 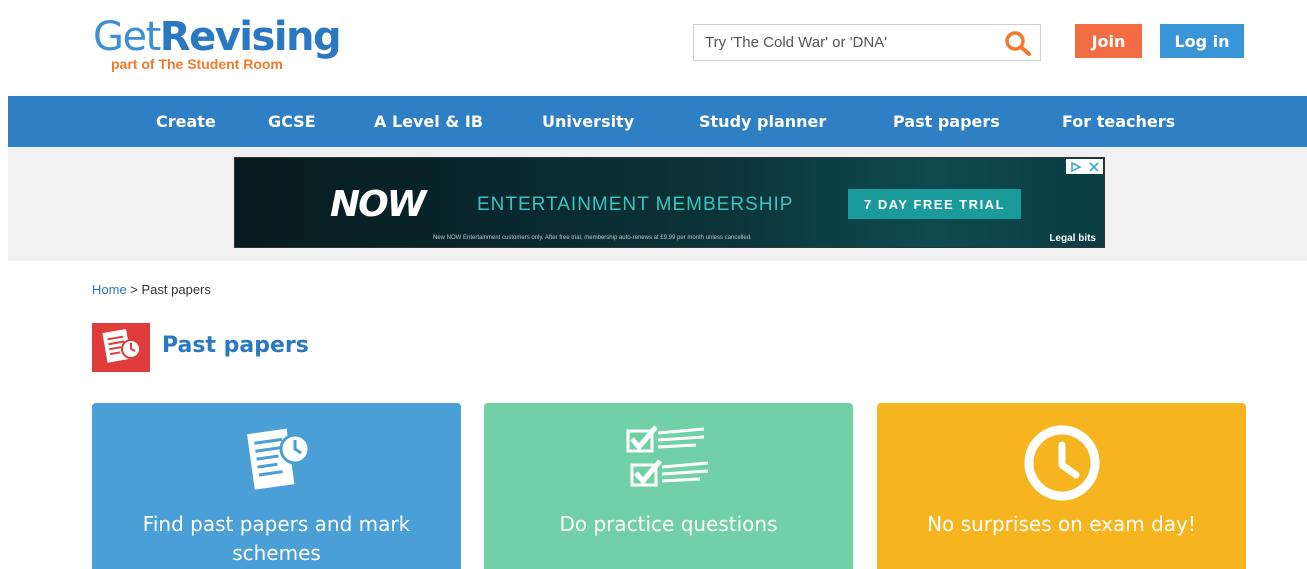 I want to click on nav-item-gcse: GCSE, so click(x=292, y=121).